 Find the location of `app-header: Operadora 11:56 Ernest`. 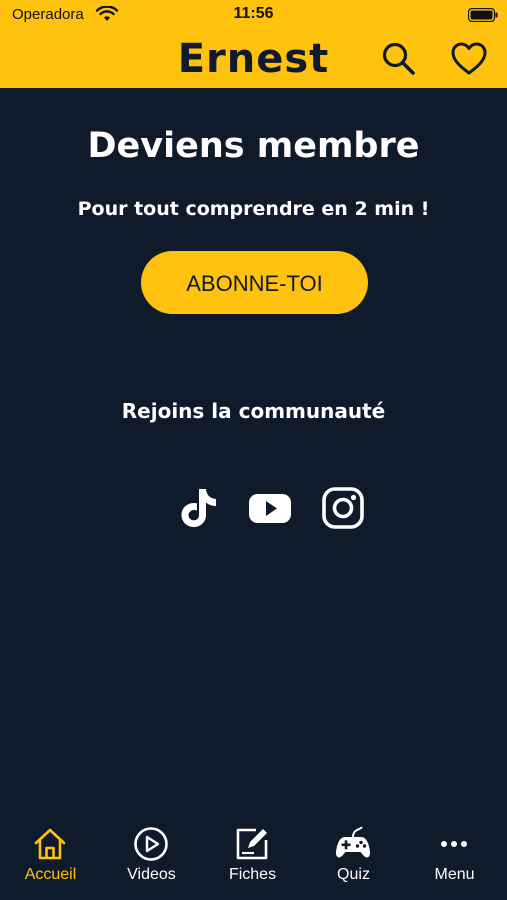

app-header: Operadora 11:56 Ernest is located at coordinates (253, 44).